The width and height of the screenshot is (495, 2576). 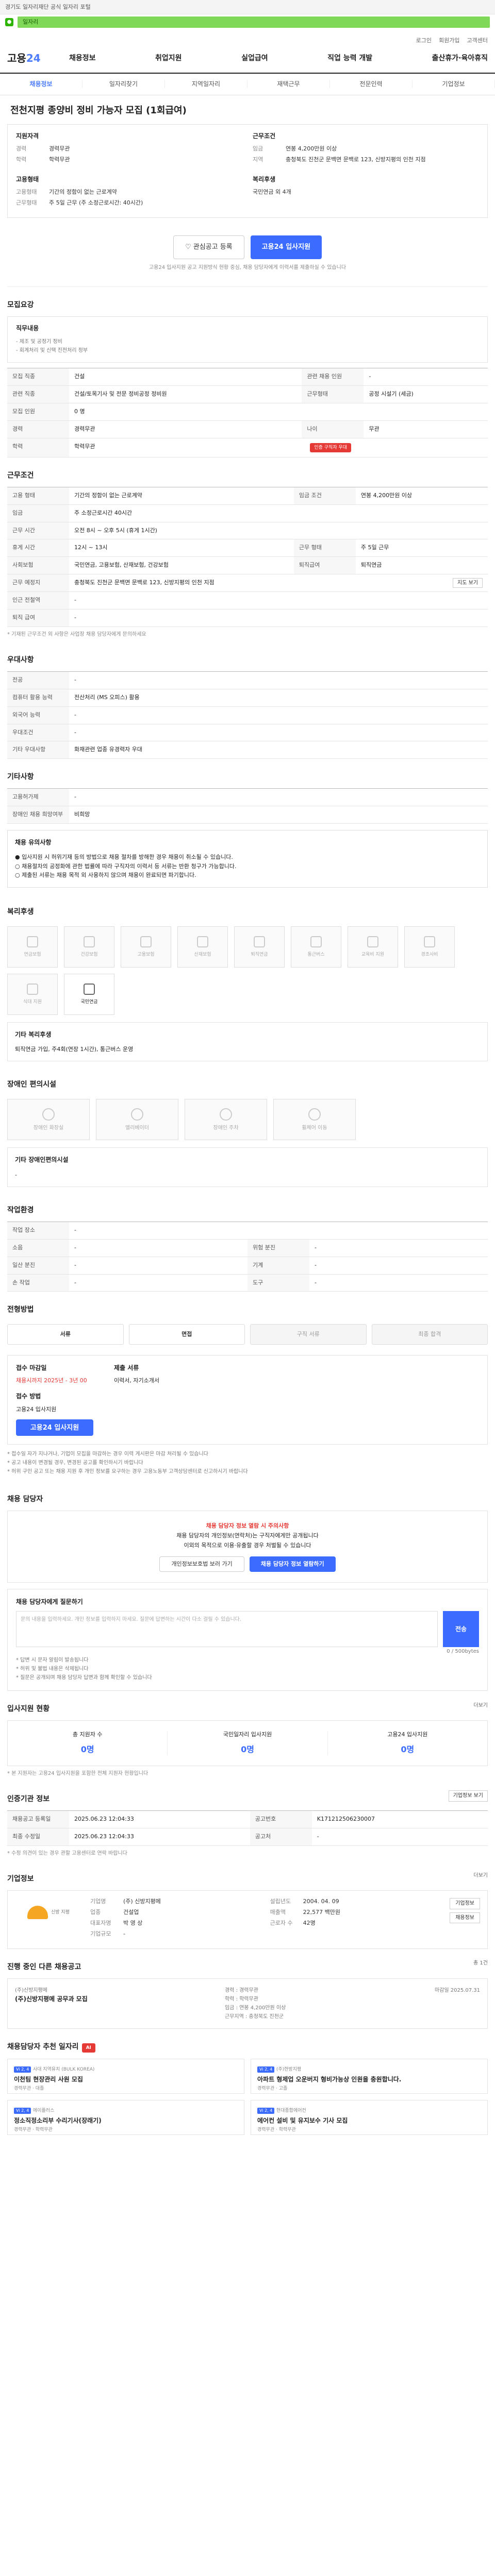 I want to click on retire-icon, so click(x=259, y=941).